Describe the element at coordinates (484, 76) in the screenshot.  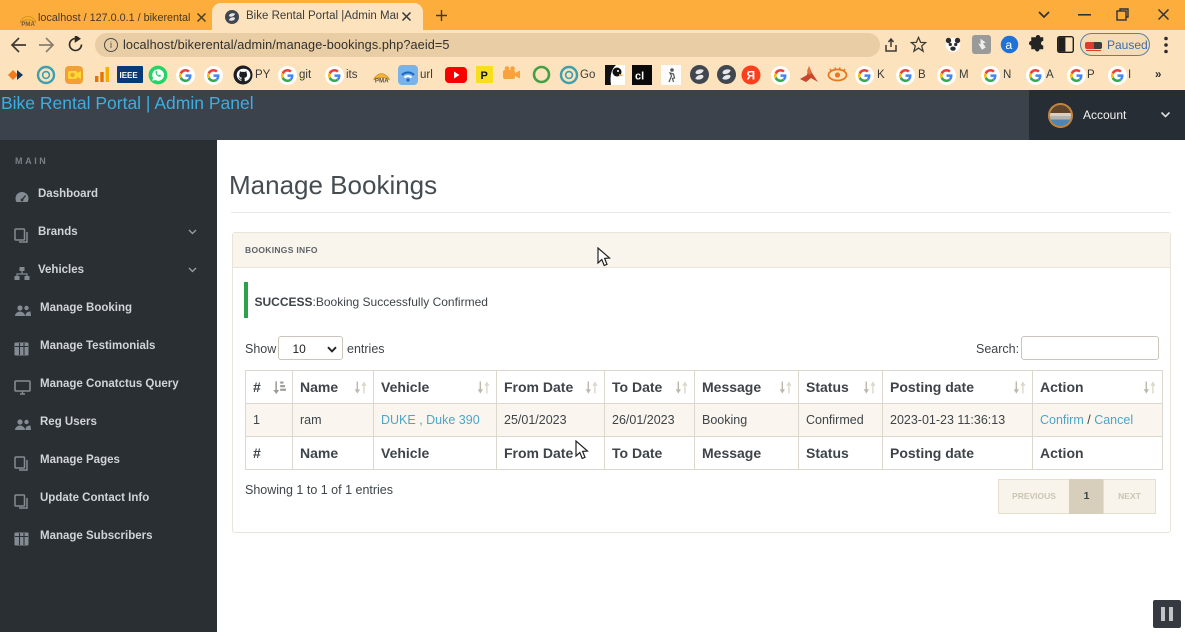
I see `svg-text: P` at that location.